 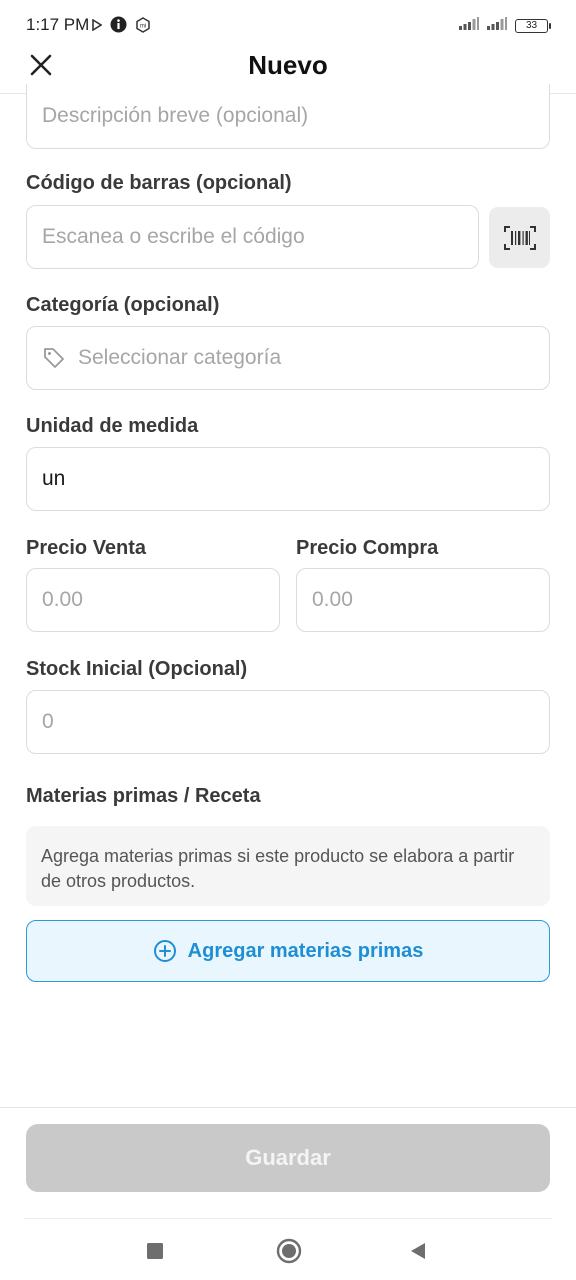 I want to click on status-left-icons: mi, so click(x=121, y=27).